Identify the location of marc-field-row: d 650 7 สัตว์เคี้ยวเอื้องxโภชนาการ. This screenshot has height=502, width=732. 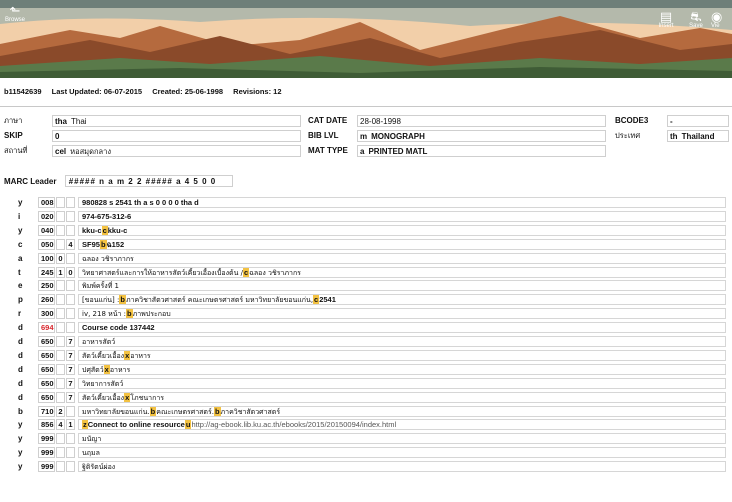
(366, 397).